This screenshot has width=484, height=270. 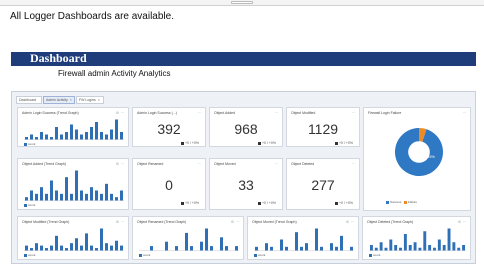 What do you see at coordinates (90, 100) in the screenshot?
I see `tab-fw-logins: FW Logins ×` at bounding box center [90, 100].